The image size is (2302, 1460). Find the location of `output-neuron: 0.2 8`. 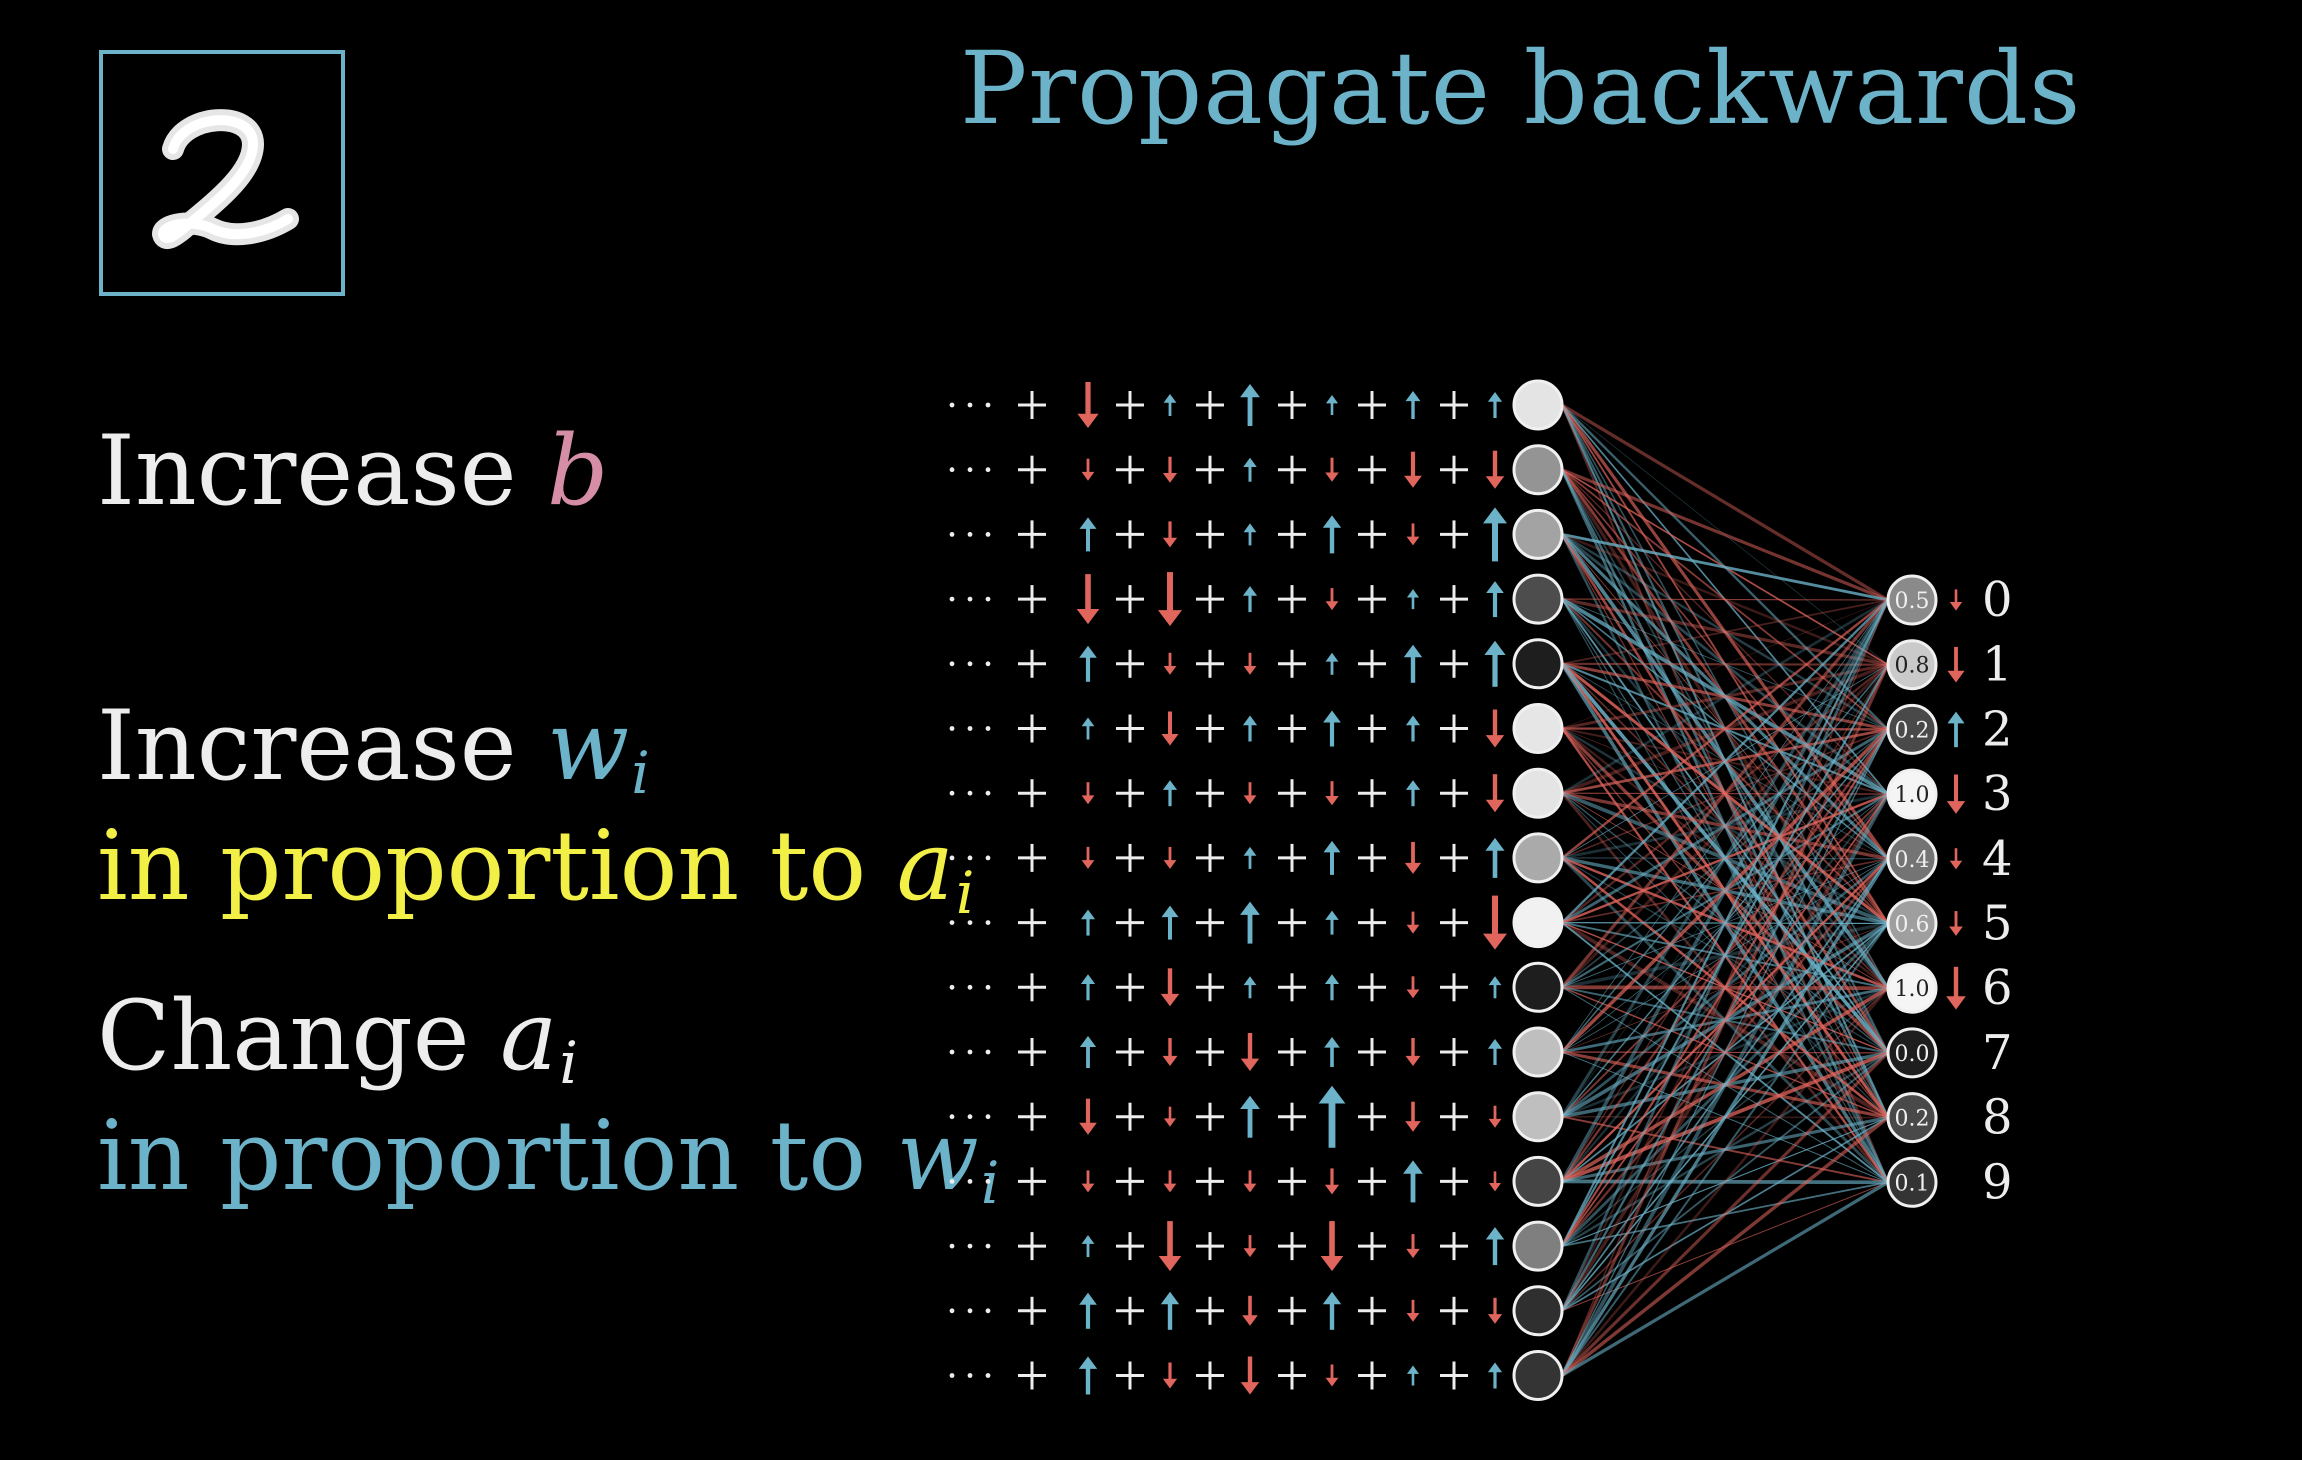

output-neuron: 0.2 8 is located at coordinates (1949, 1118).